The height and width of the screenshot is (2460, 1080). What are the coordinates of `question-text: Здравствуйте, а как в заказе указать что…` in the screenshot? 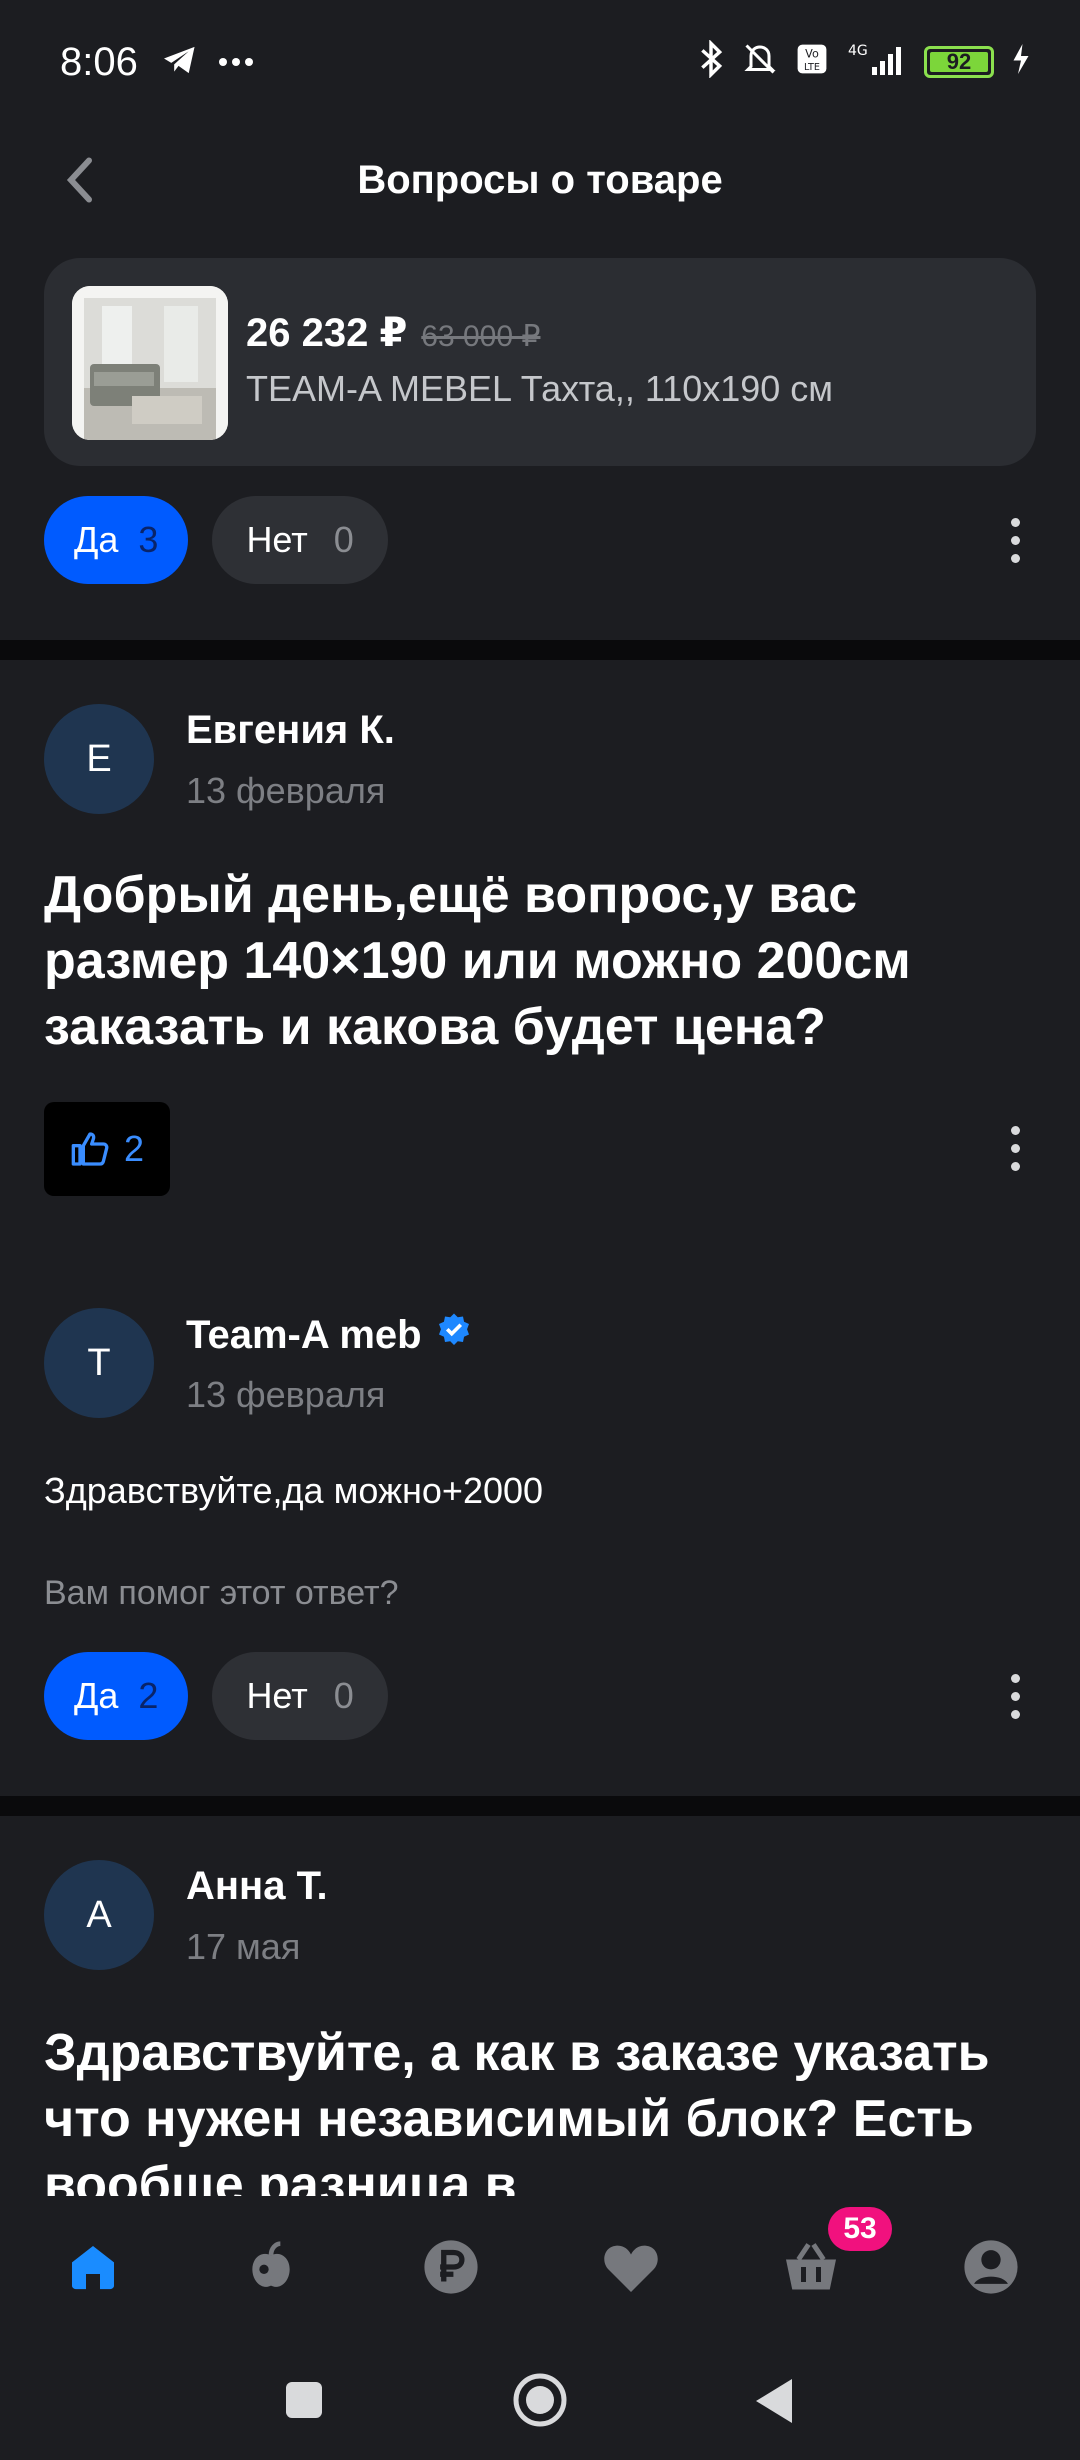 It's located at (517, 2110).